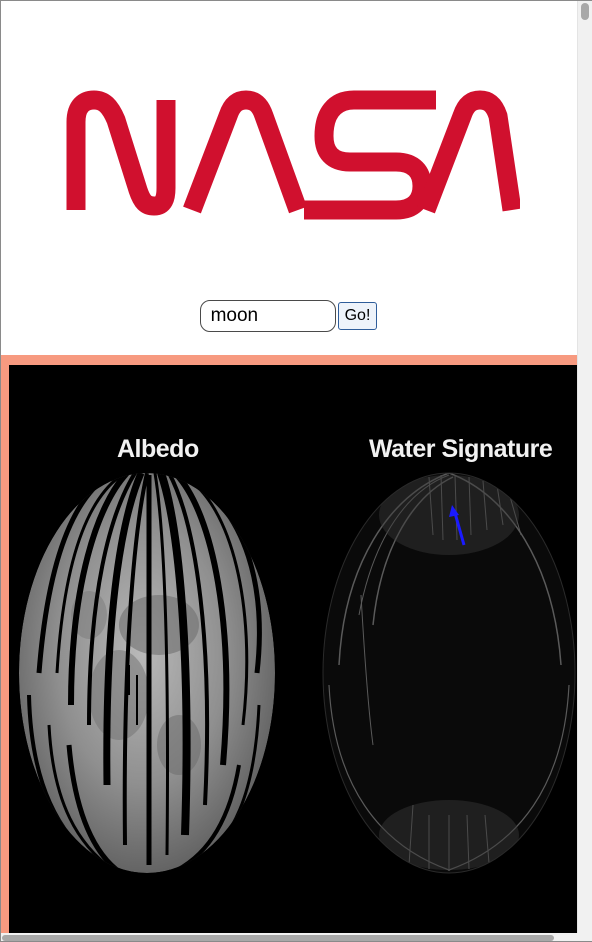 The image size is (592, 942). I want to click on go-button: Go!, so click(357, 316).